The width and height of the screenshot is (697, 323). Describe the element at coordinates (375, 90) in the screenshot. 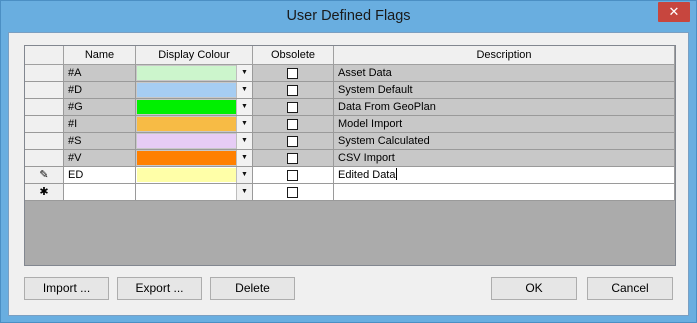

I see `description-text: System Default` at that location.